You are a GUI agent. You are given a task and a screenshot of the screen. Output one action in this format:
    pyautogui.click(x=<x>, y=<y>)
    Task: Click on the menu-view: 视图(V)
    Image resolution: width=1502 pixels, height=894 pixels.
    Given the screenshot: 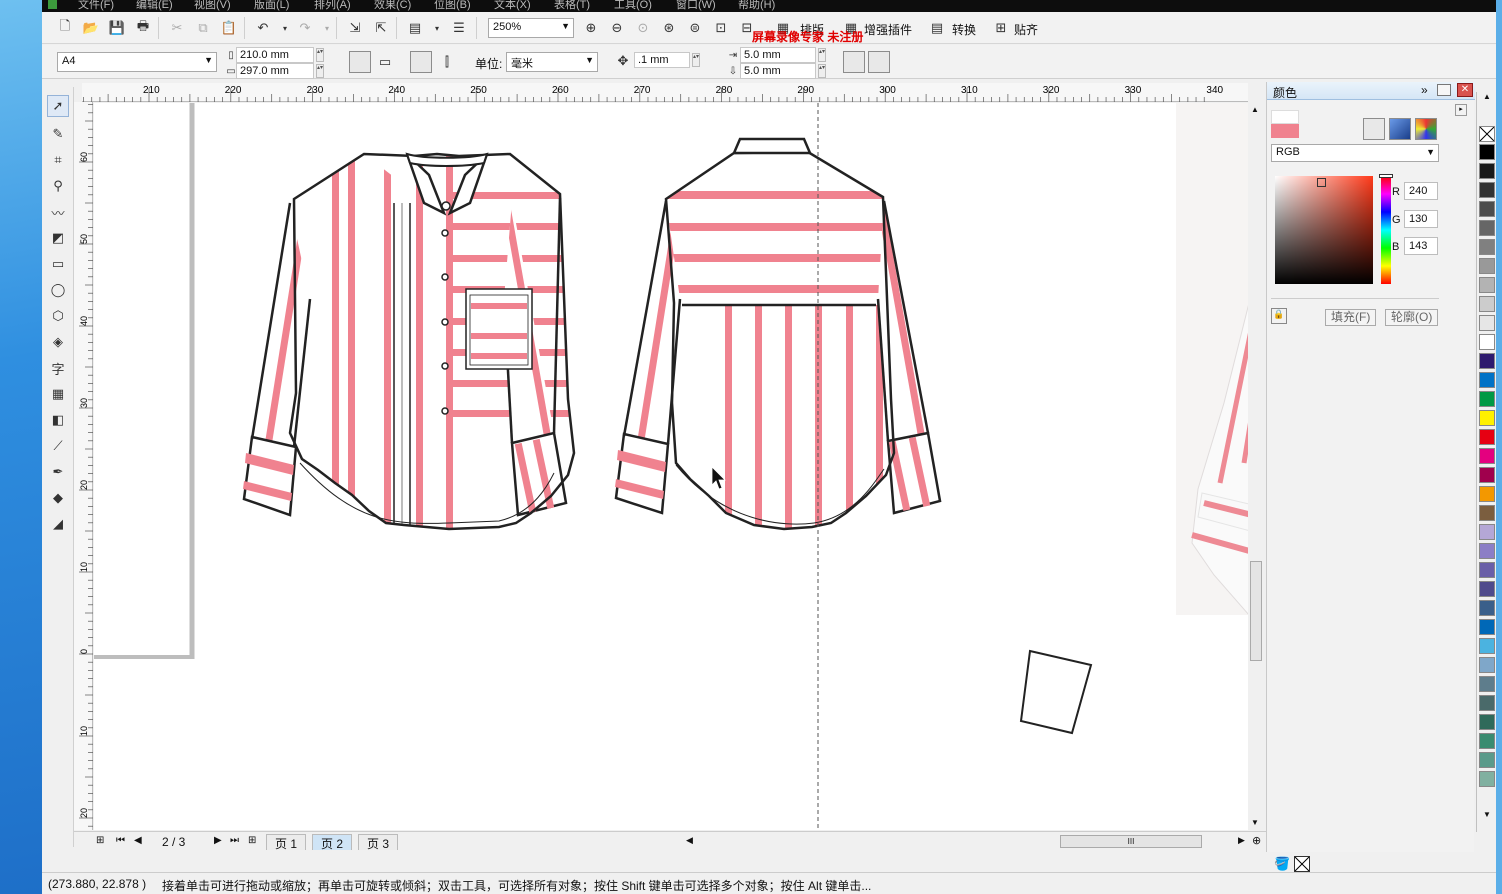 What is the action you would take?
    pyautogui.click(x=212, y=6)
    